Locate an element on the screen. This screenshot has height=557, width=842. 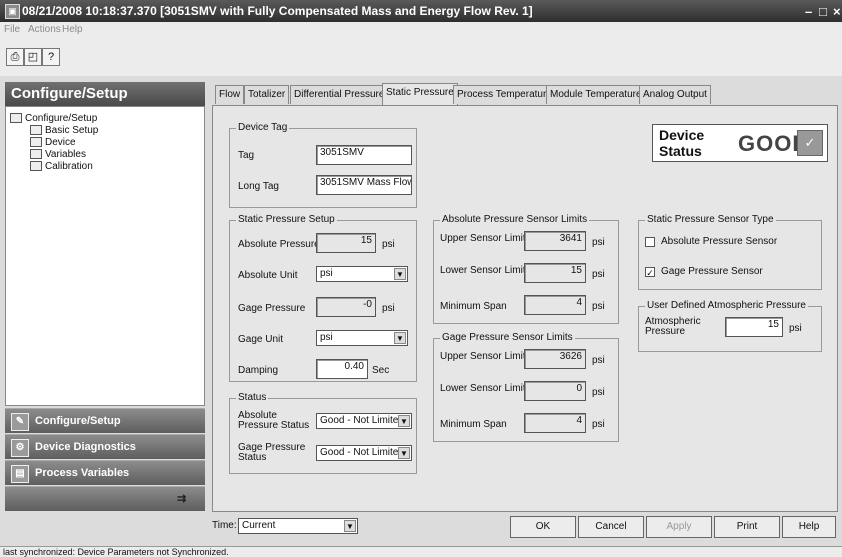
static-pressure-setup-title: Static Pressure Setup is located at coordinates (286, 219).